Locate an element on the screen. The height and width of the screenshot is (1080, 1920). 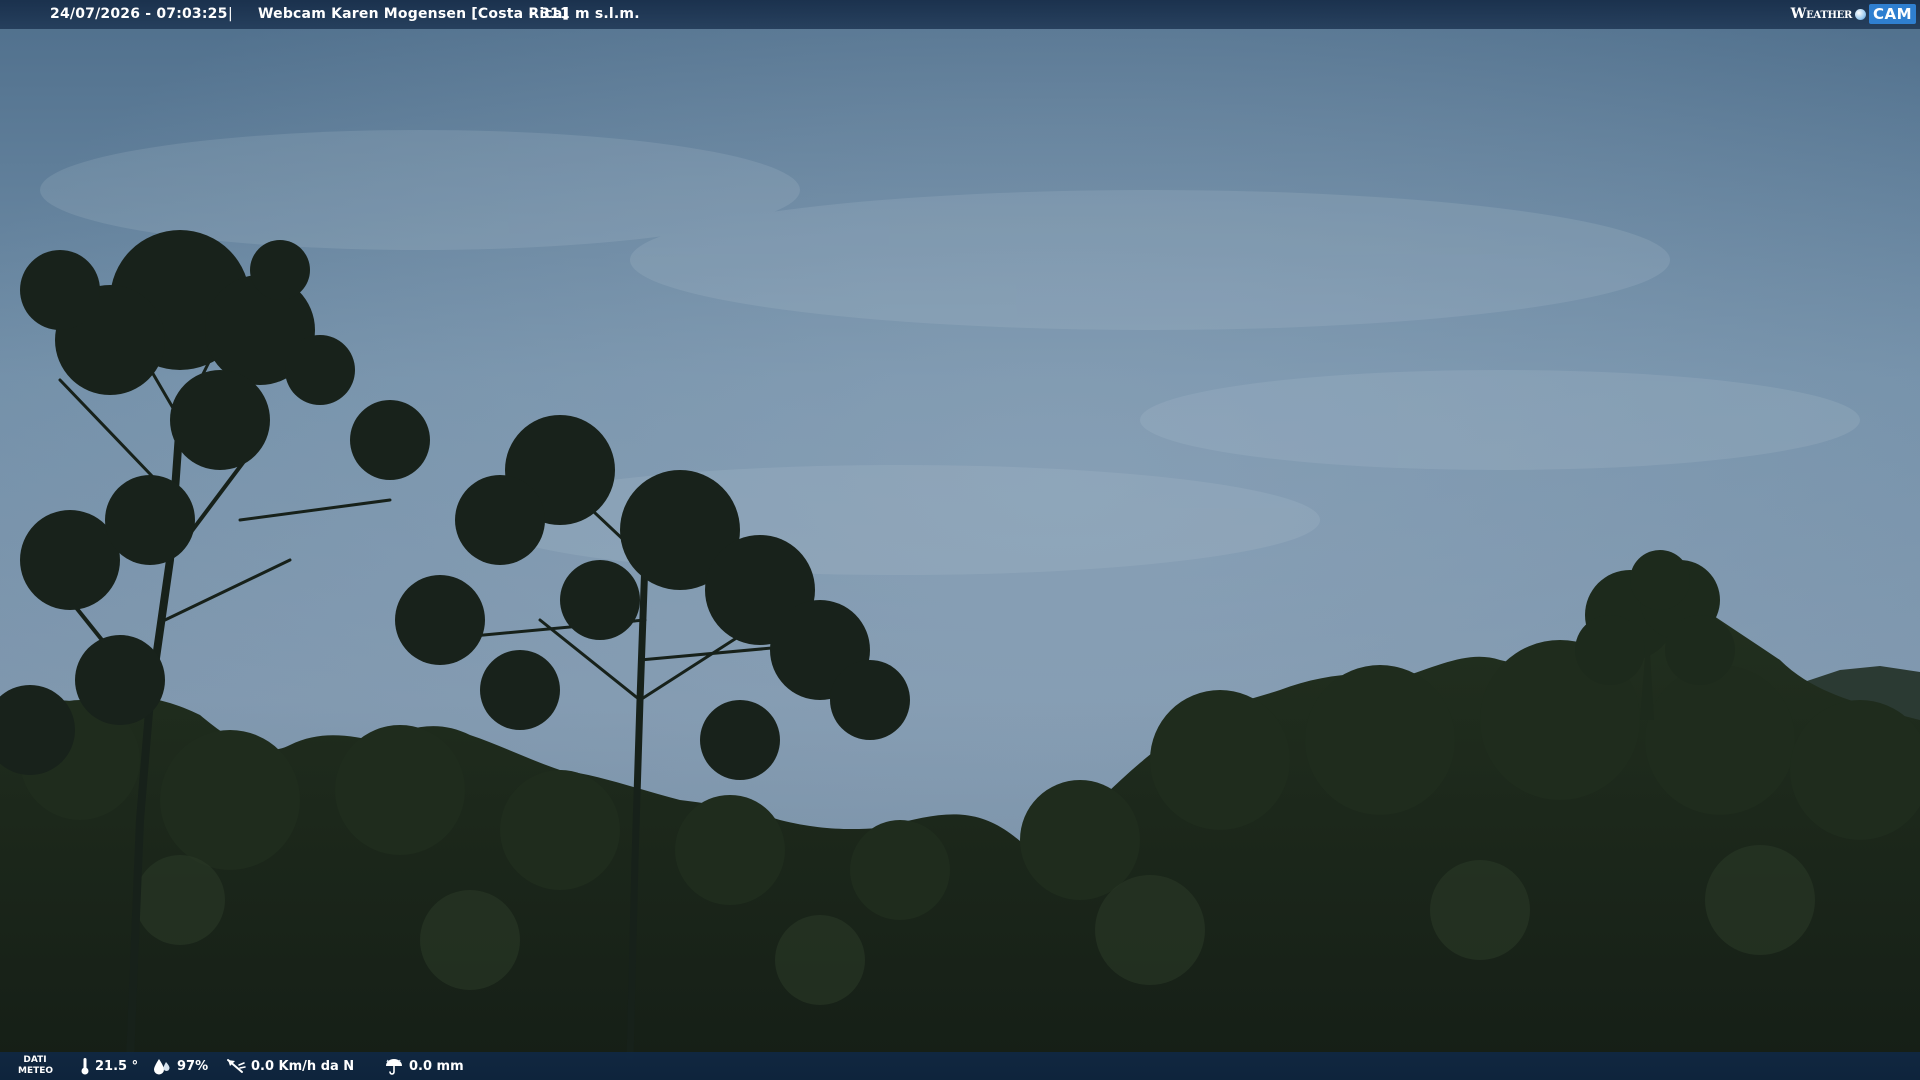
altitude-label: - 311 m s.l.m. is located at coordinates (584, 14).